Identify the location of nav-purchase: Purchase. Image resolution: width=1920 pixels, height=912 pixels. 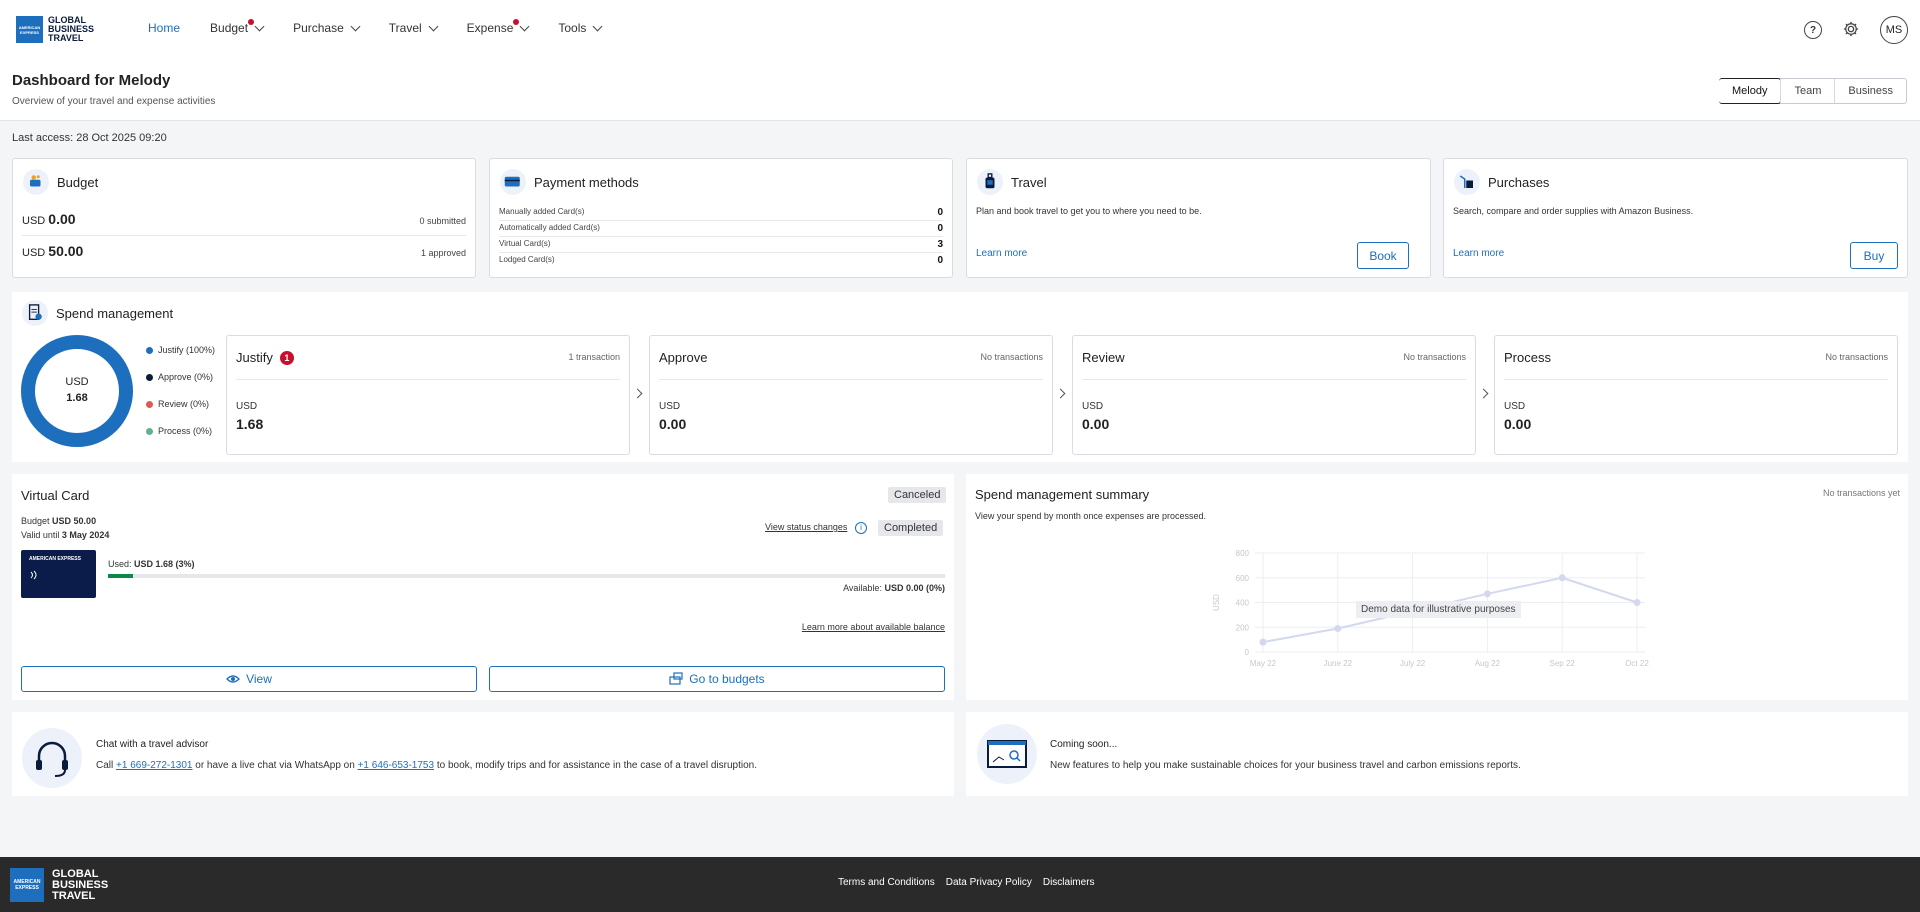
(327, 28).